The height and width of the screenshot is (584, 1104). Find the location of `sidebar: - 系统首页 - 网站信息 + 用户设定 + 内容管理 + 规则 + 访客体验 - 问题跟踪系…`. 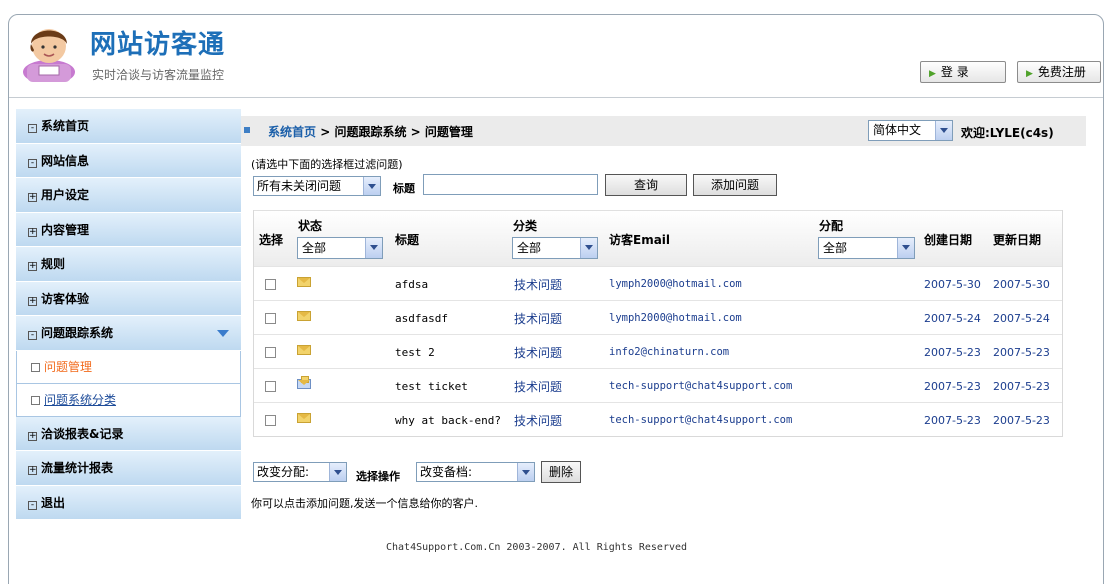

sidebar: - 系统首页 - 网站信息 + 用户设定 + 内容管理 + 规则 + 访客体验 - 问题跟踪系… is located at coordinates (128, 314).